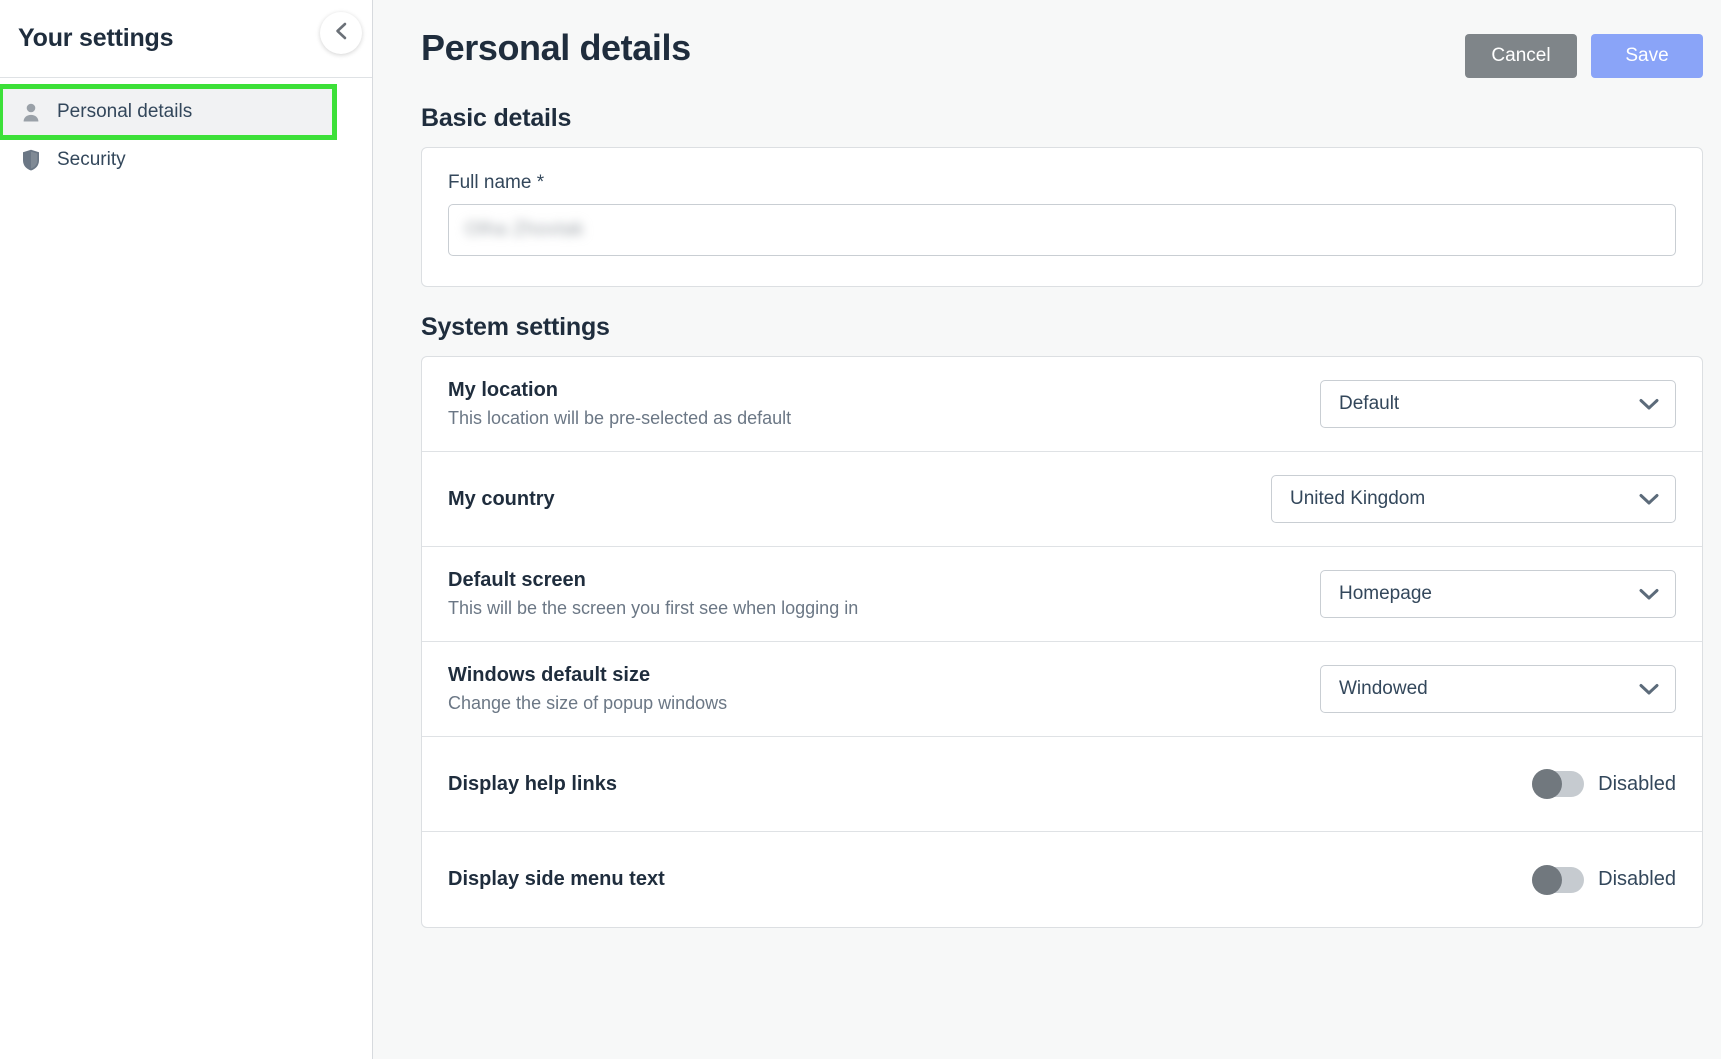  What do you see at coordinates (556, 47) in the screenshot?
I see `page-title: Personal details` at bounding box center [556, 47].